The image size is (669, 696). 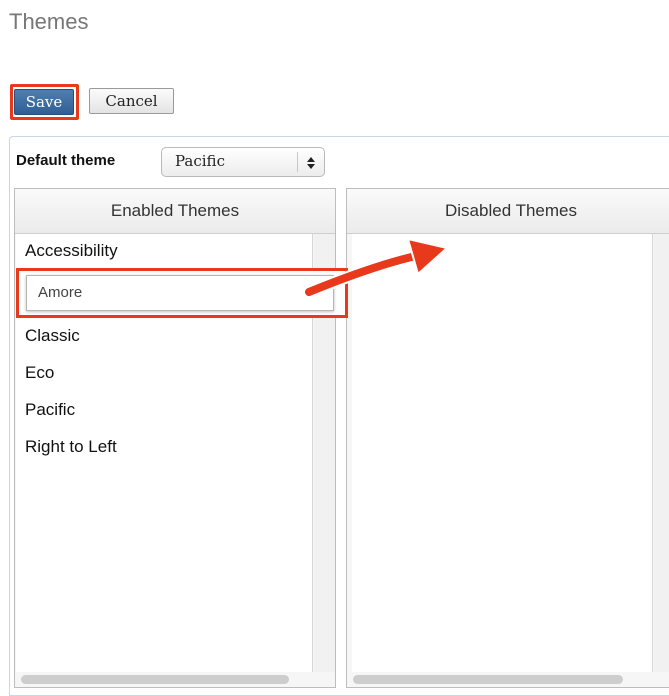 What do you see at coordinates (44, 102) in the screenshot?
I see `save-button: Save` at bounding box center [44, 102].